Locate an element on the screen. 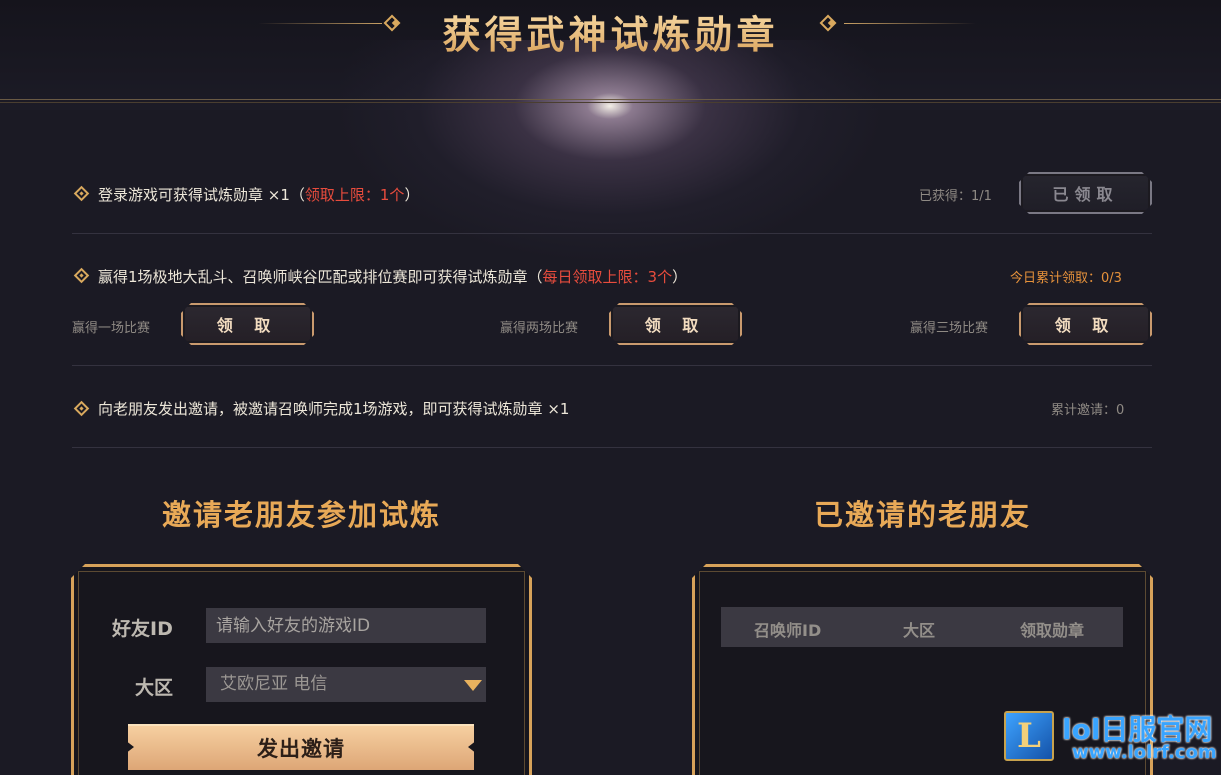  region-select: 艾欧尼亚 电信 is located at coordinates (346, 684).